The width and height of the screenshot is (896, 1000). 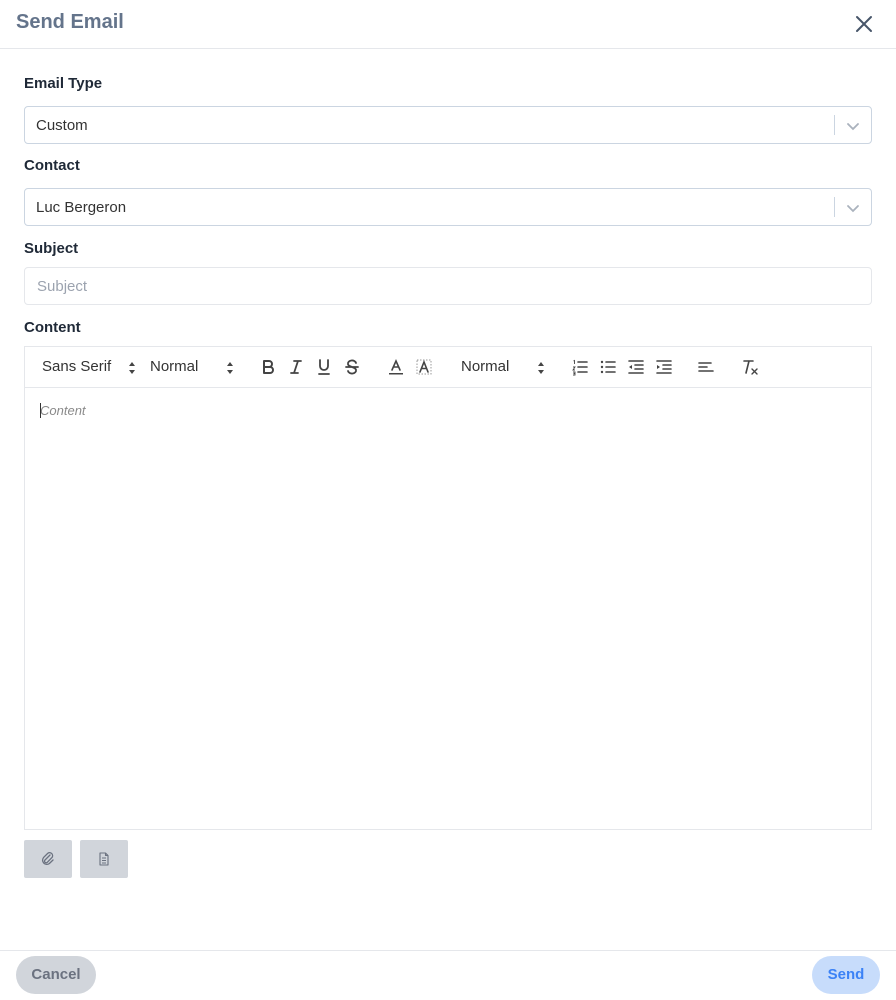 I want to click on subject-label: Subject, so click(x=51, y=248).